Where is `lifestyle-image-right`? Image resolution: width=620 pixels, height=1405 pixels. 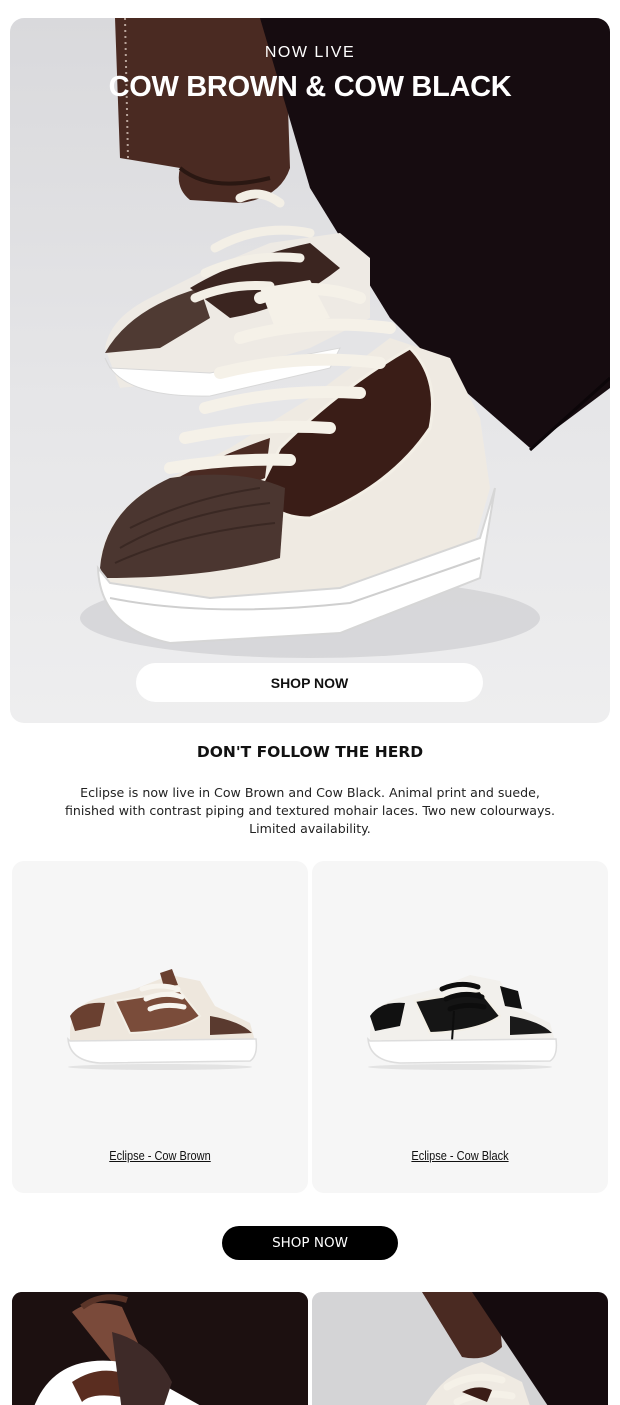
lifestyle-image-right is located at coordinates (460, 1348).